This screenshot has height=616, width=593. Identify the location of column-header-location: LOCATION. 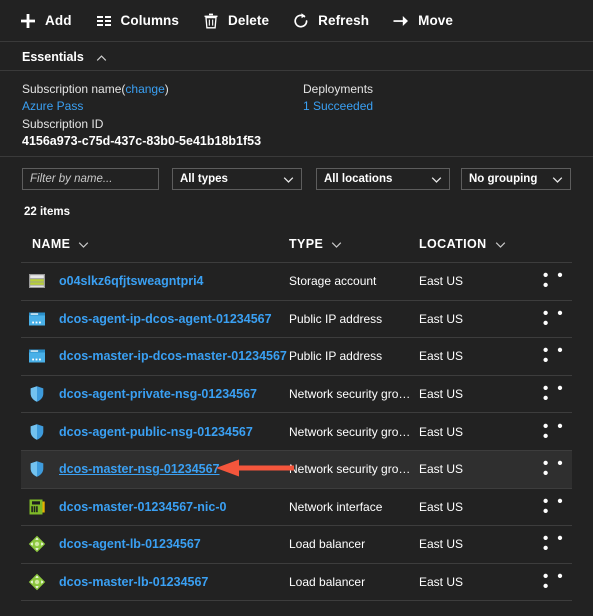
(462, 244).